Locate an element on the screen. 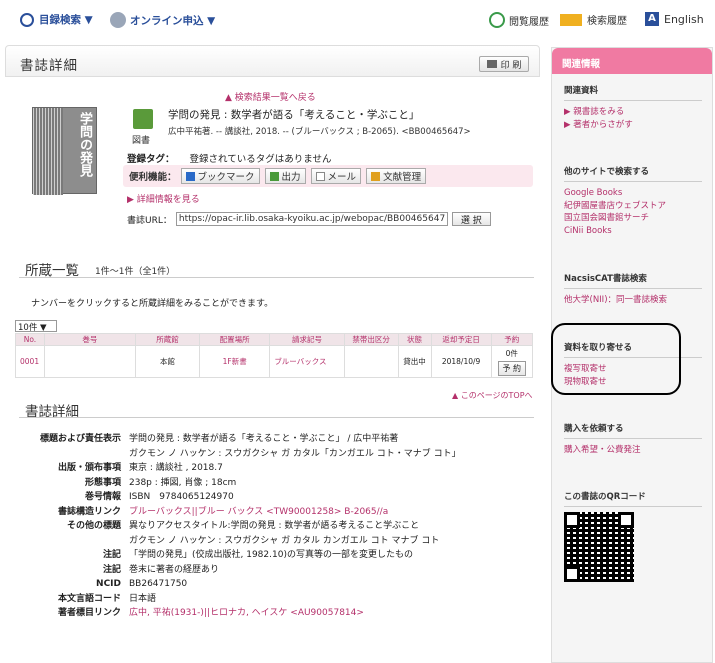  holding-status: 貸出中 is located at coordinates (414, 361).